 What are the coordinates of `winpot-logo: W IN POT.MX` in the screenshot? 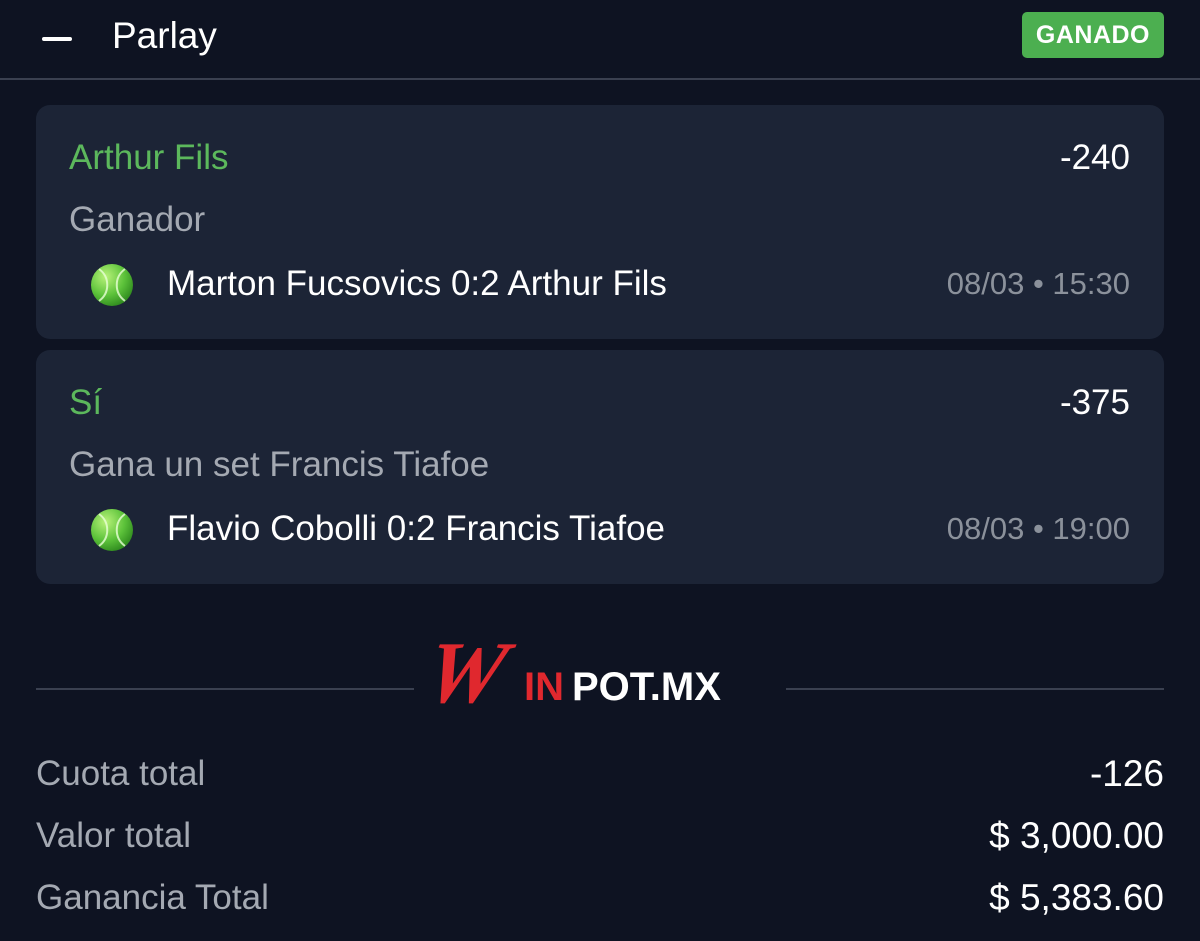 It's located at (576, 673).